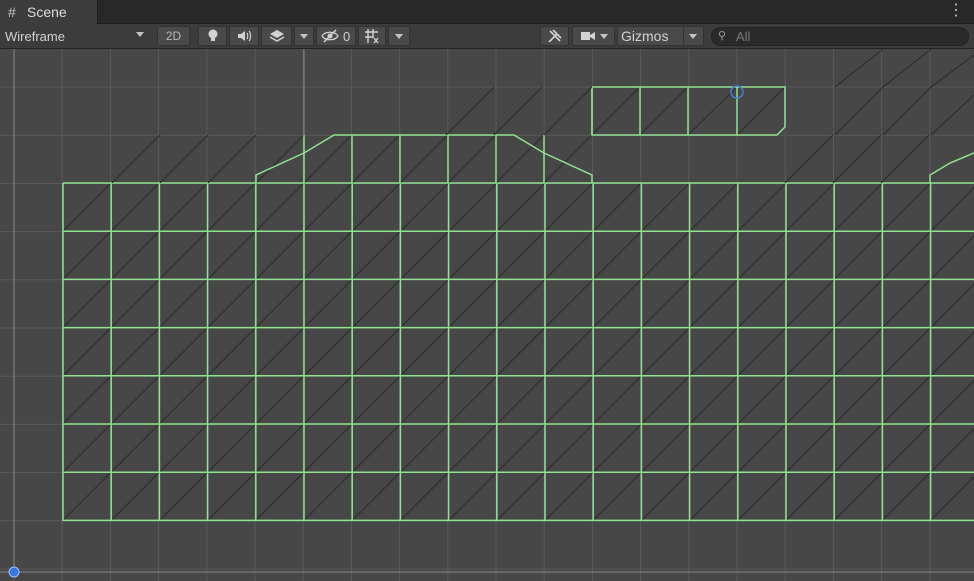 The height and width of the screenshot is (581, 974). Describe the element at coordinates (840, 36) in the screenshot. I see `search-field: ⚲ All` at that location.